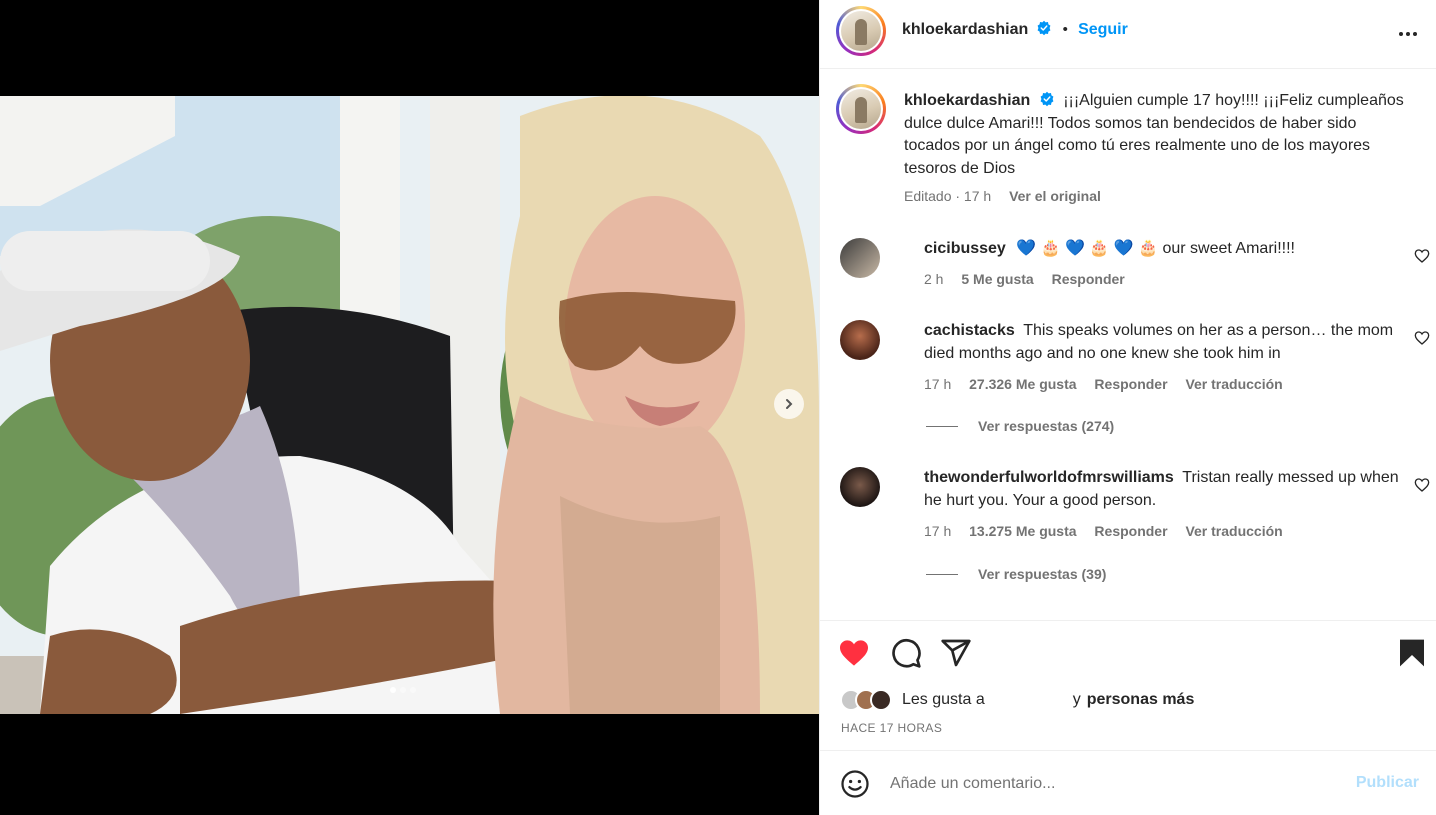  I want to click on likes-others: personas más, so click(1141, 700).